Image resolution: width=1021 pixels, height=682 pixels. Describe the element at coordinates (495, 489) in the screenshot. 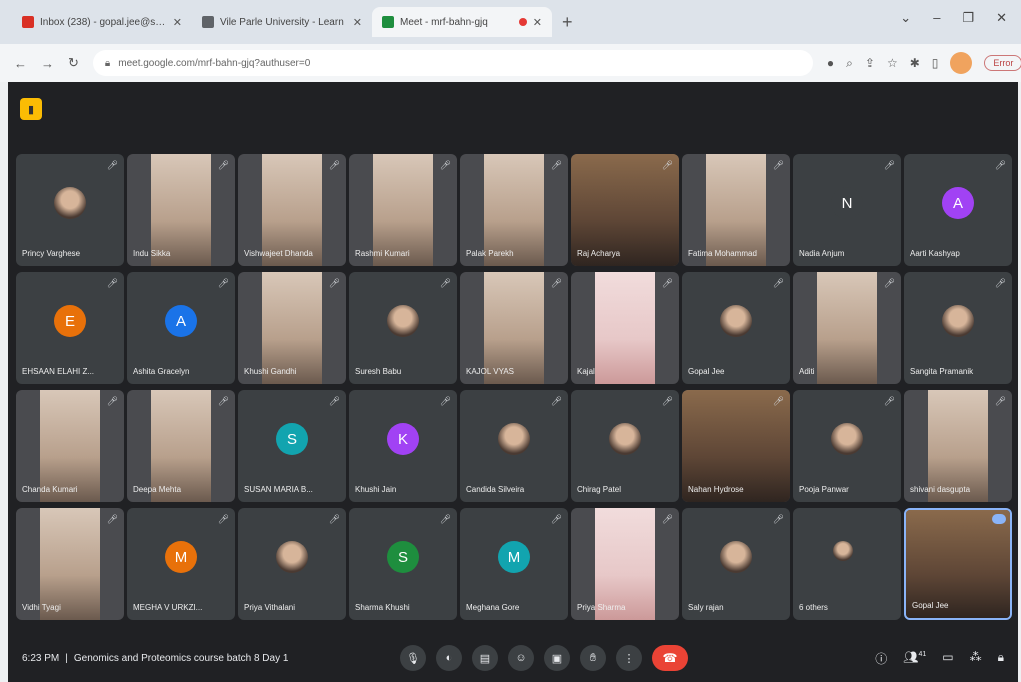

I see `participant-name: Candida Silveira` at that location.